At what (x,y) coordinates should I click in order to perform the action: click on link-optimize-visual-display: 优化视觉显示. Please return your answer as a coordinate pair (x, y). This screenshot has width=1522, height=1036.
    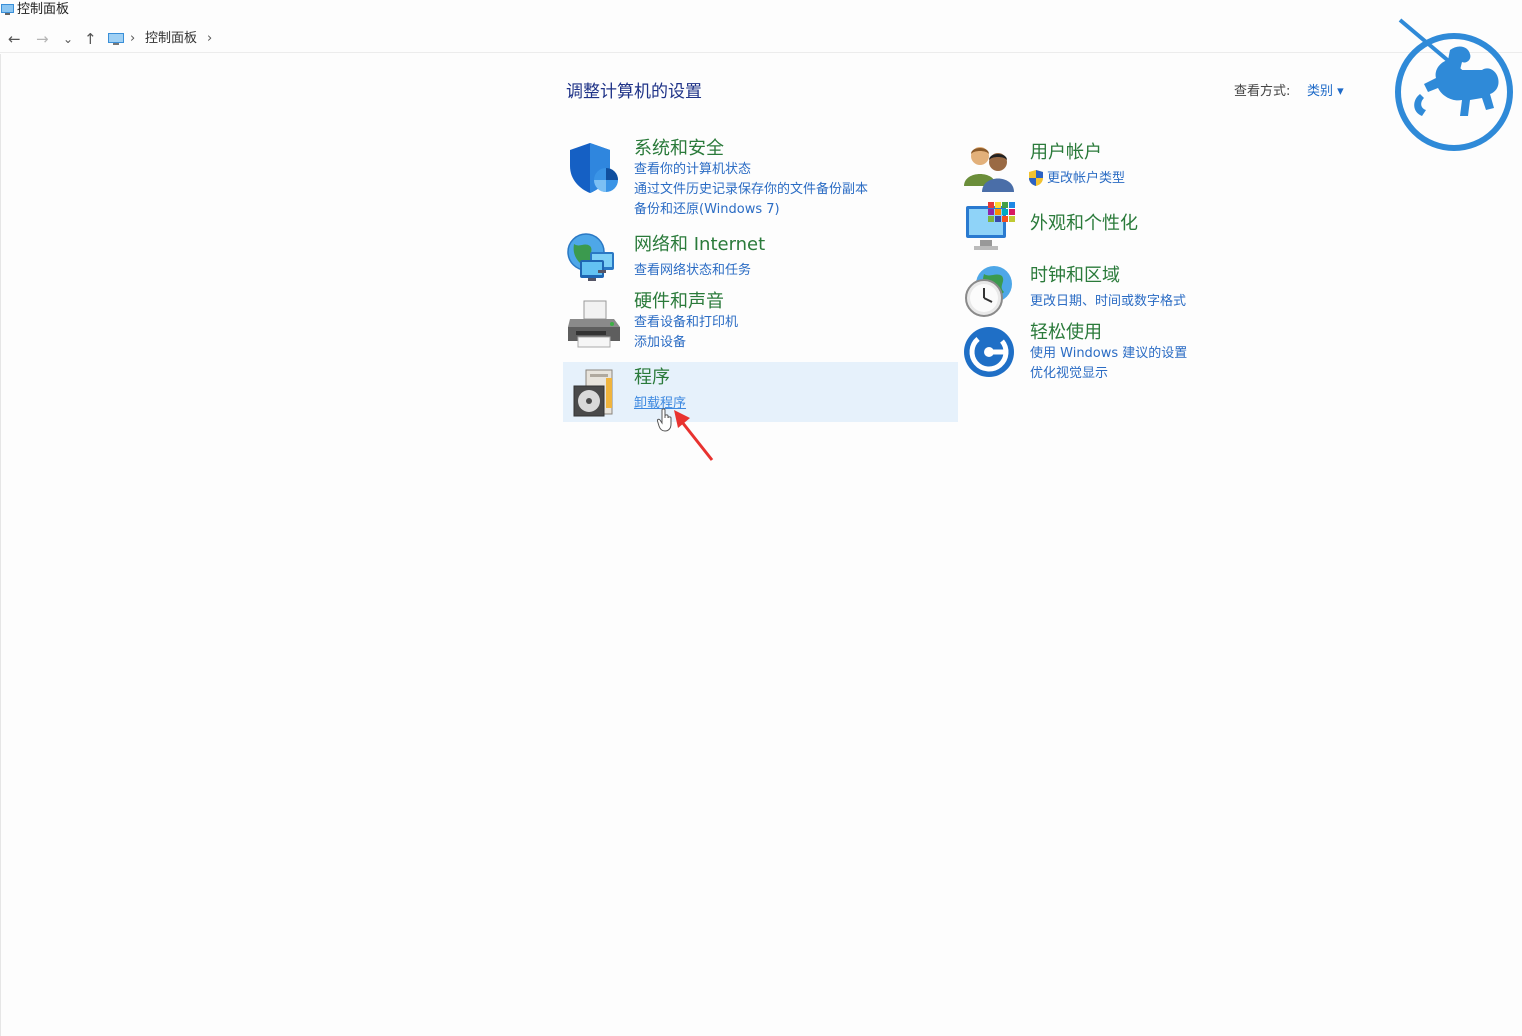
    Looking at the image, I should click on (1069, 374).